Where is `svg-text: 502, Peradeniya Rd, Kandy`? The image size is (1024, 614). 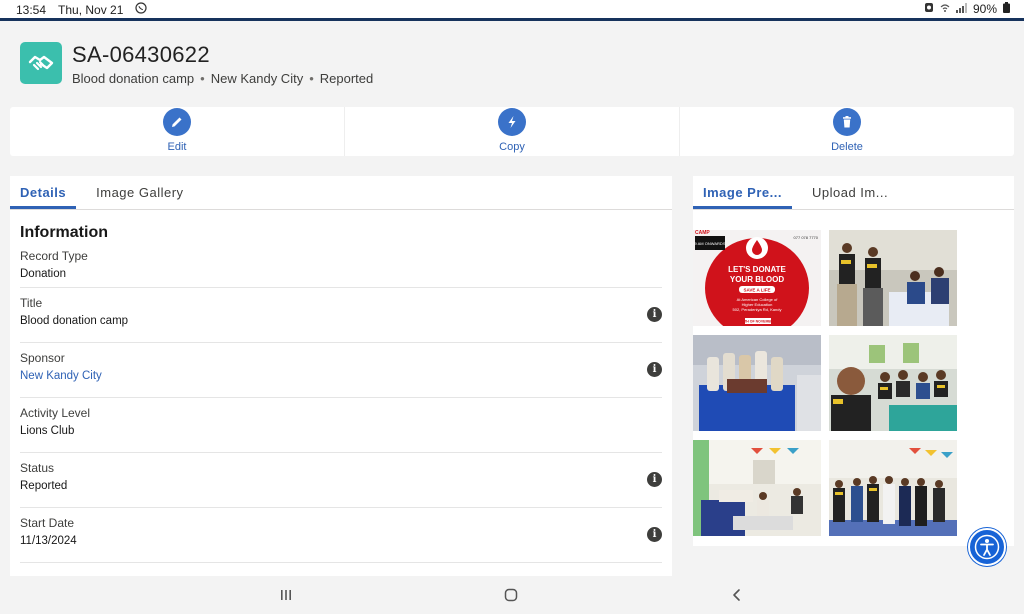
svg-text: 502, Peradeniya Rd, Kandy is located at coordinates (757, 309).